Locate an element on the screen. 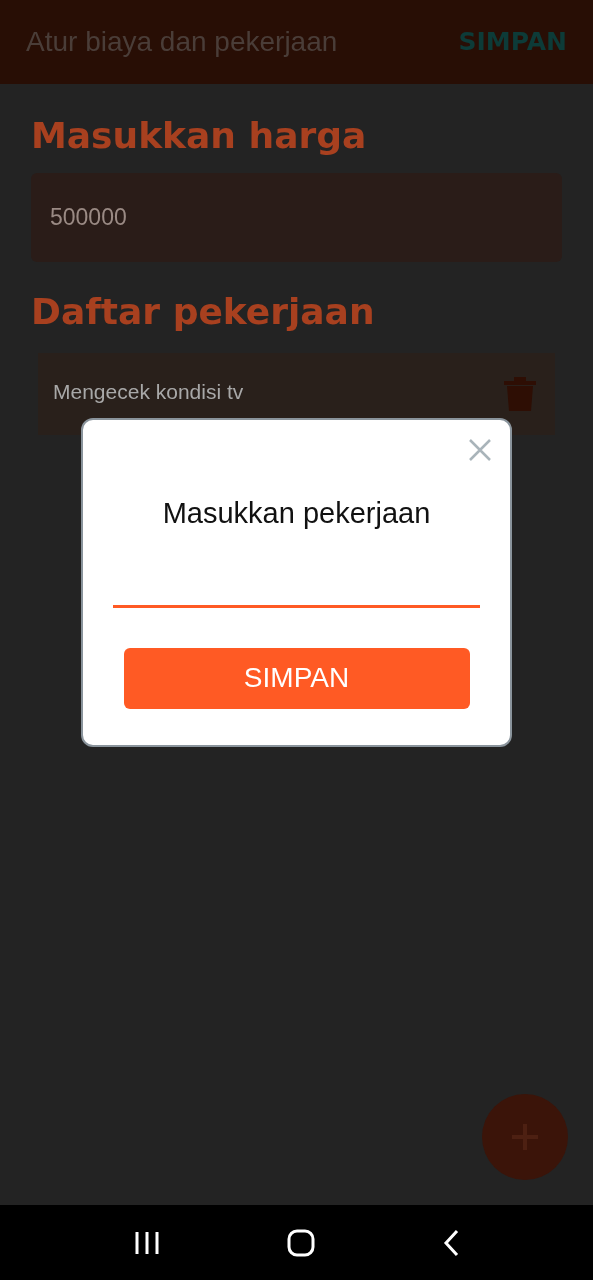 The image size is (593, 1280). price-field: 500000 is located at coordinates (296, 218).